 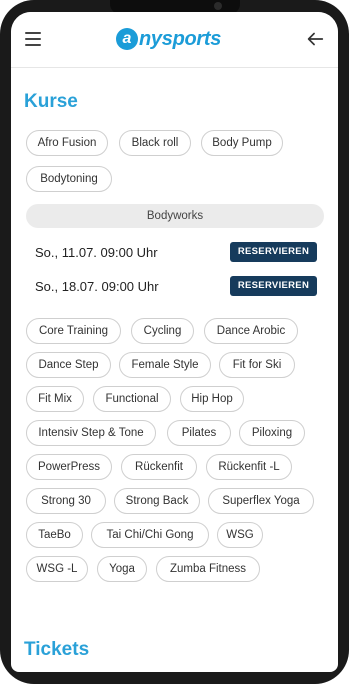 What do you see at coordinates (251, 331) in the screenshot?
I see `course-chip: Dance Arobic` at bounding box center [251, 331].